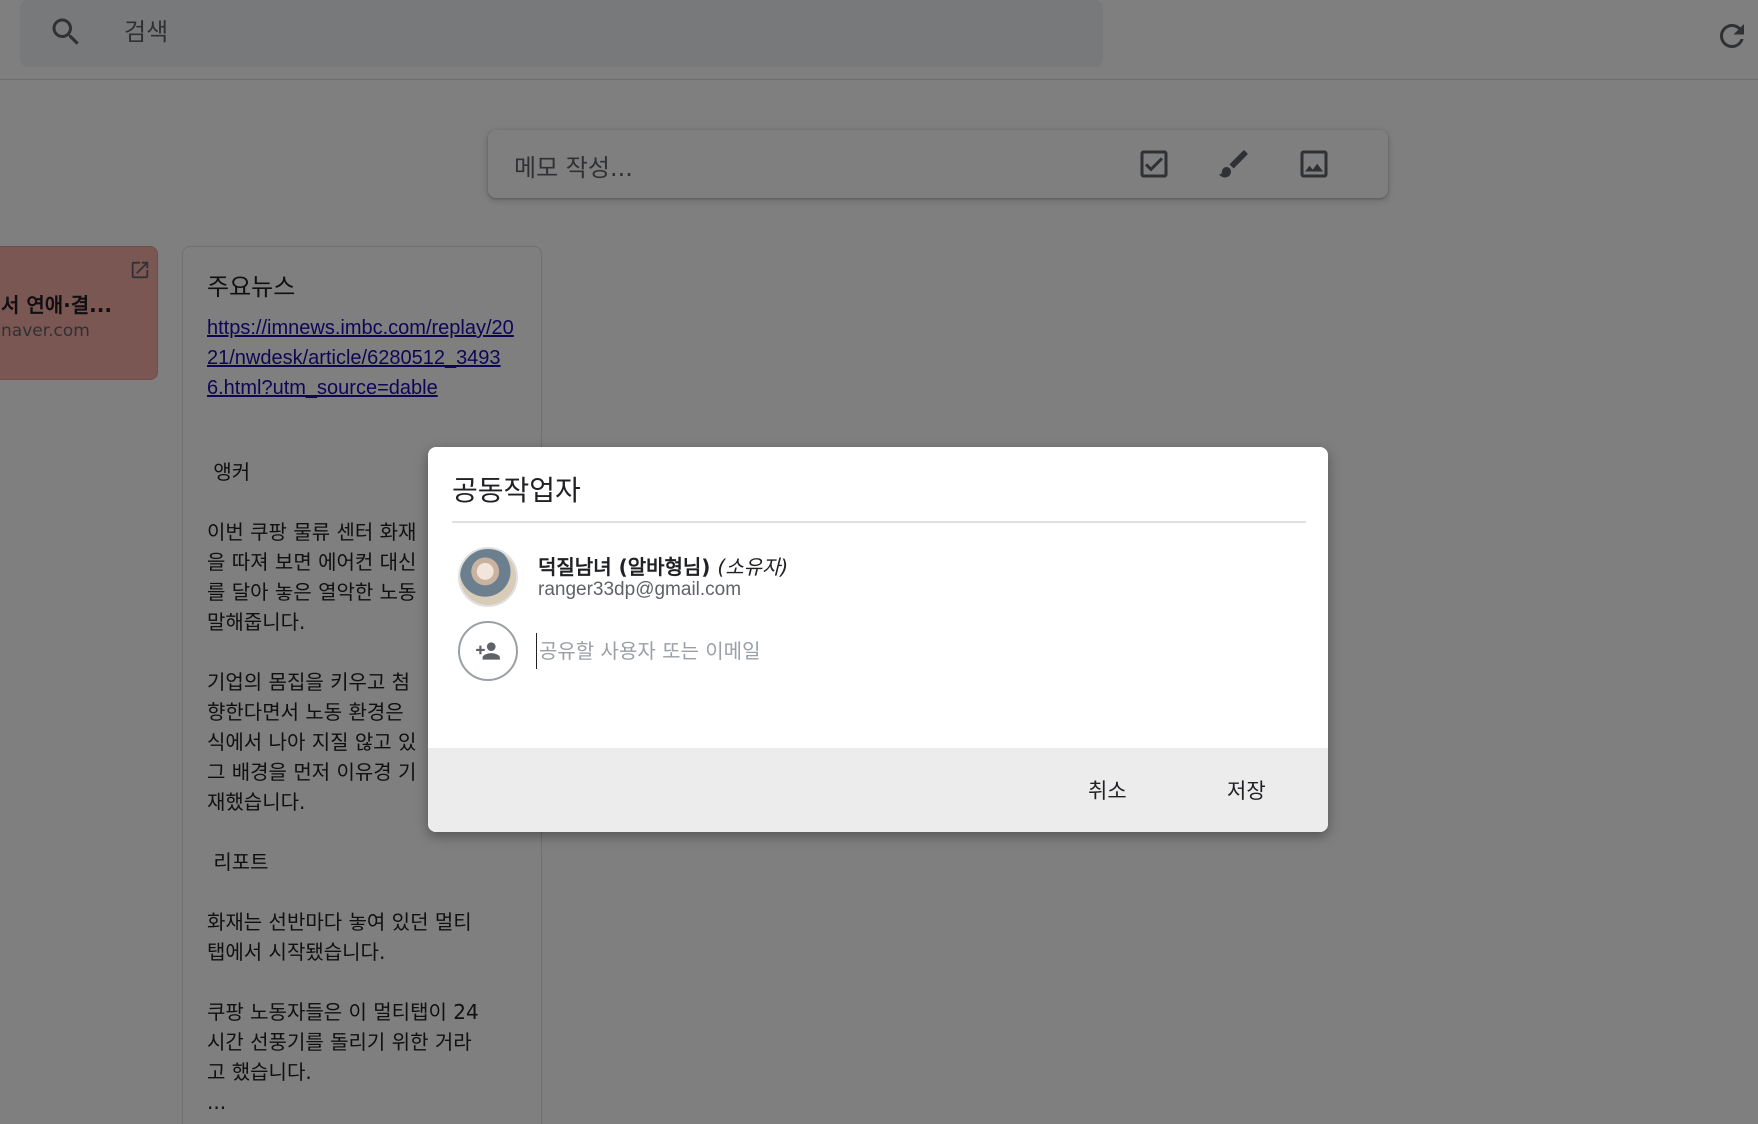  Describe the element at coordinates (624, 567) in the screenshot. I see `owner-name-text: 덕질남녀 (알바형님)` at that location.